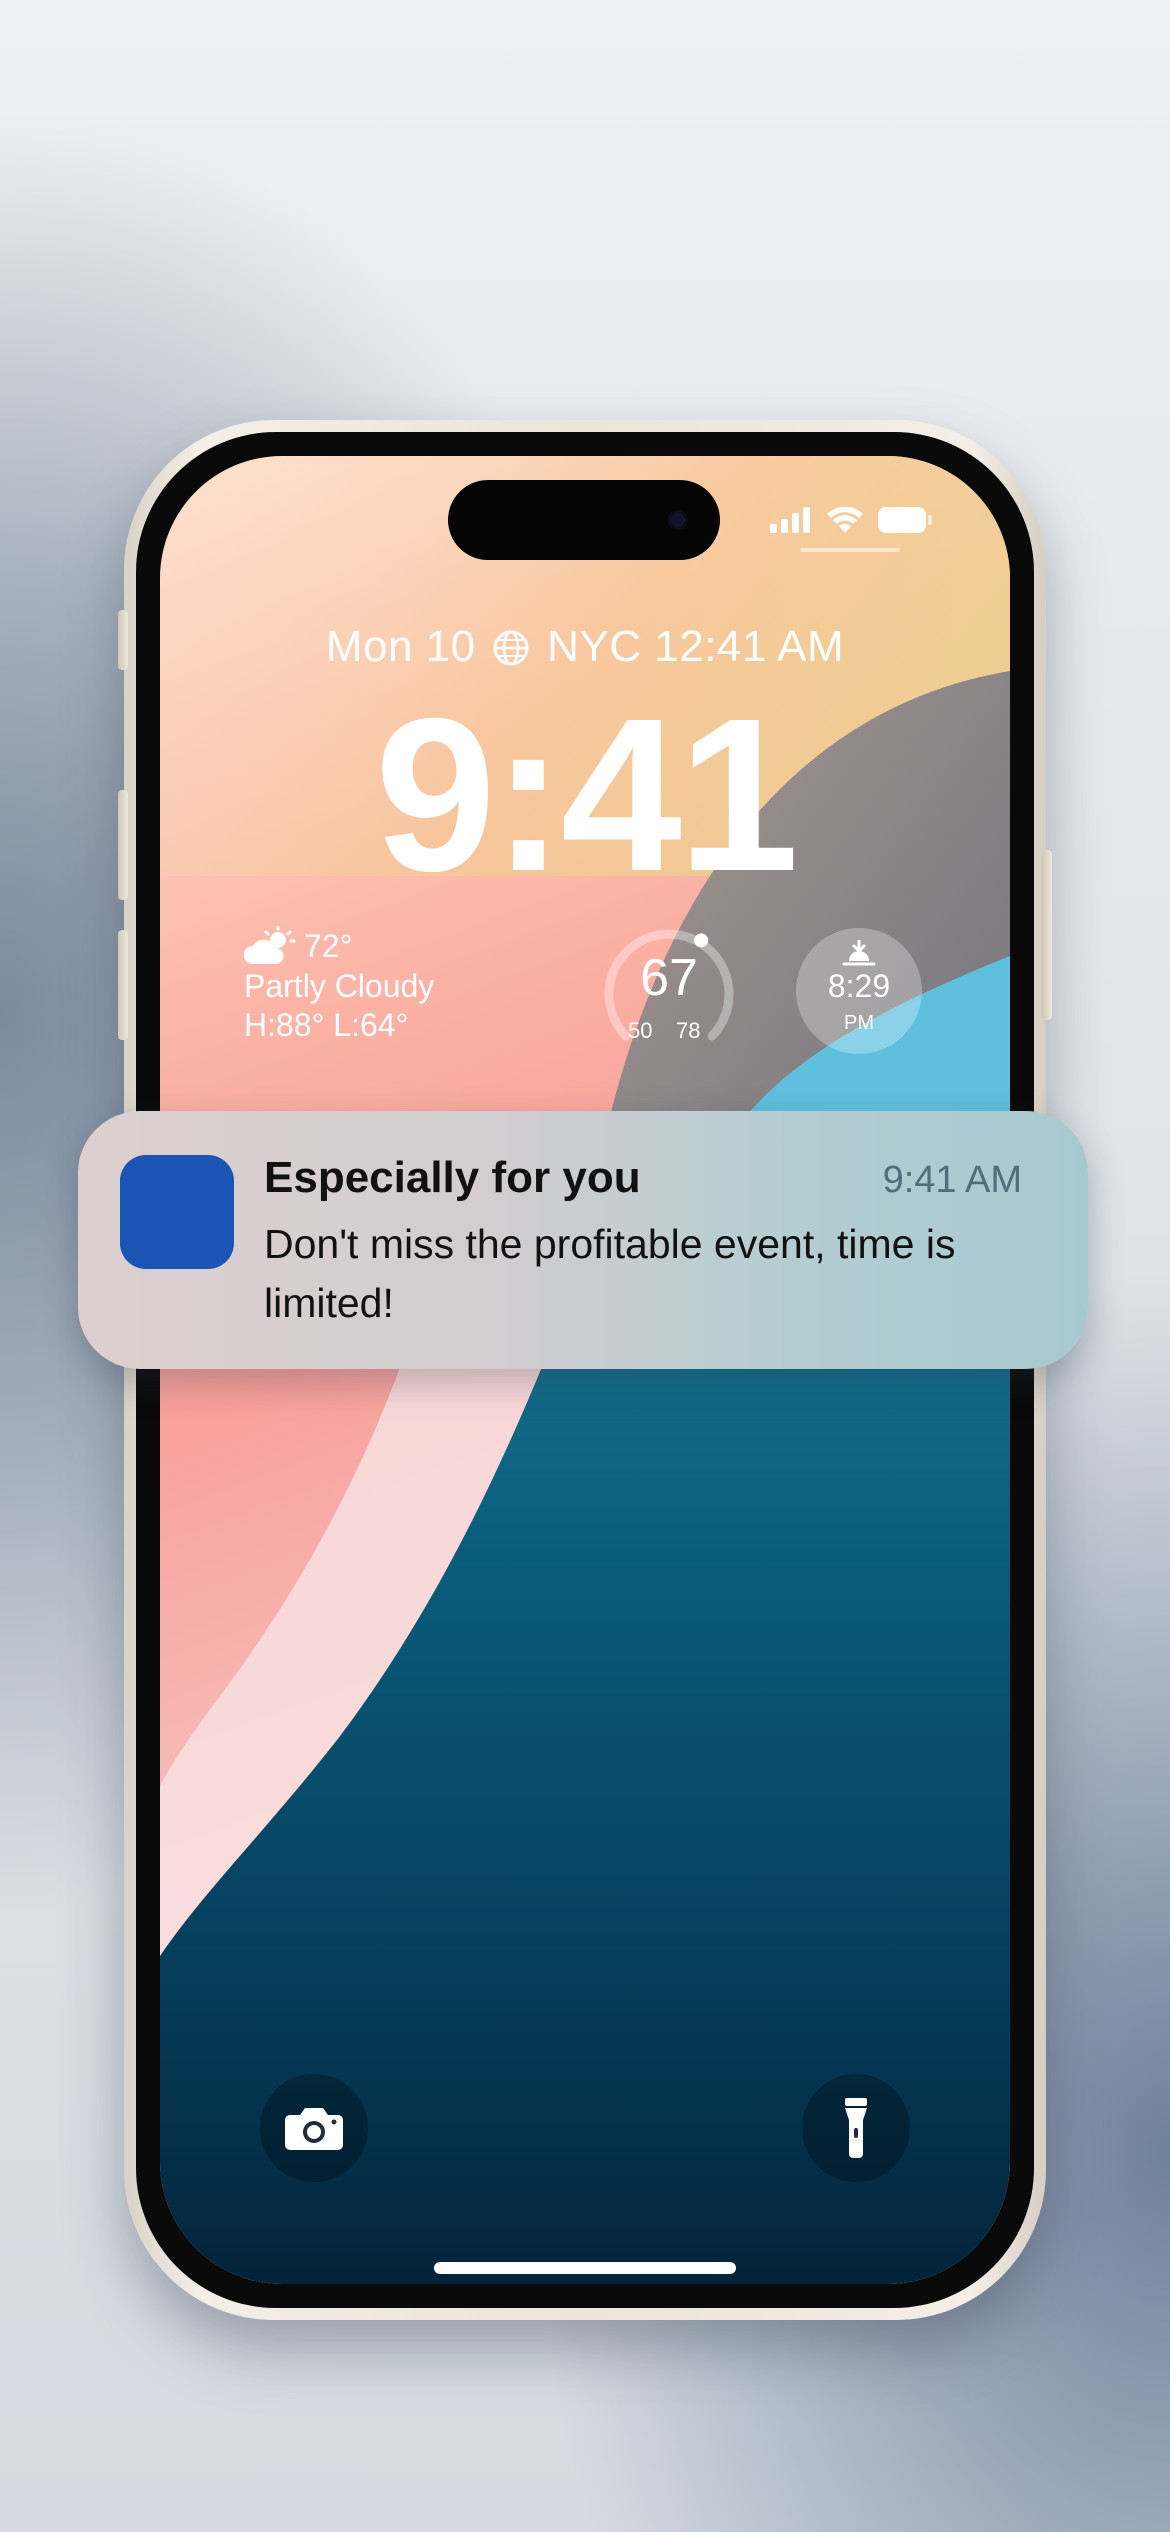 The height and width of the screenshot is (2532, 1170). I want to click on gauge-low: 50, so click(640, 1030).